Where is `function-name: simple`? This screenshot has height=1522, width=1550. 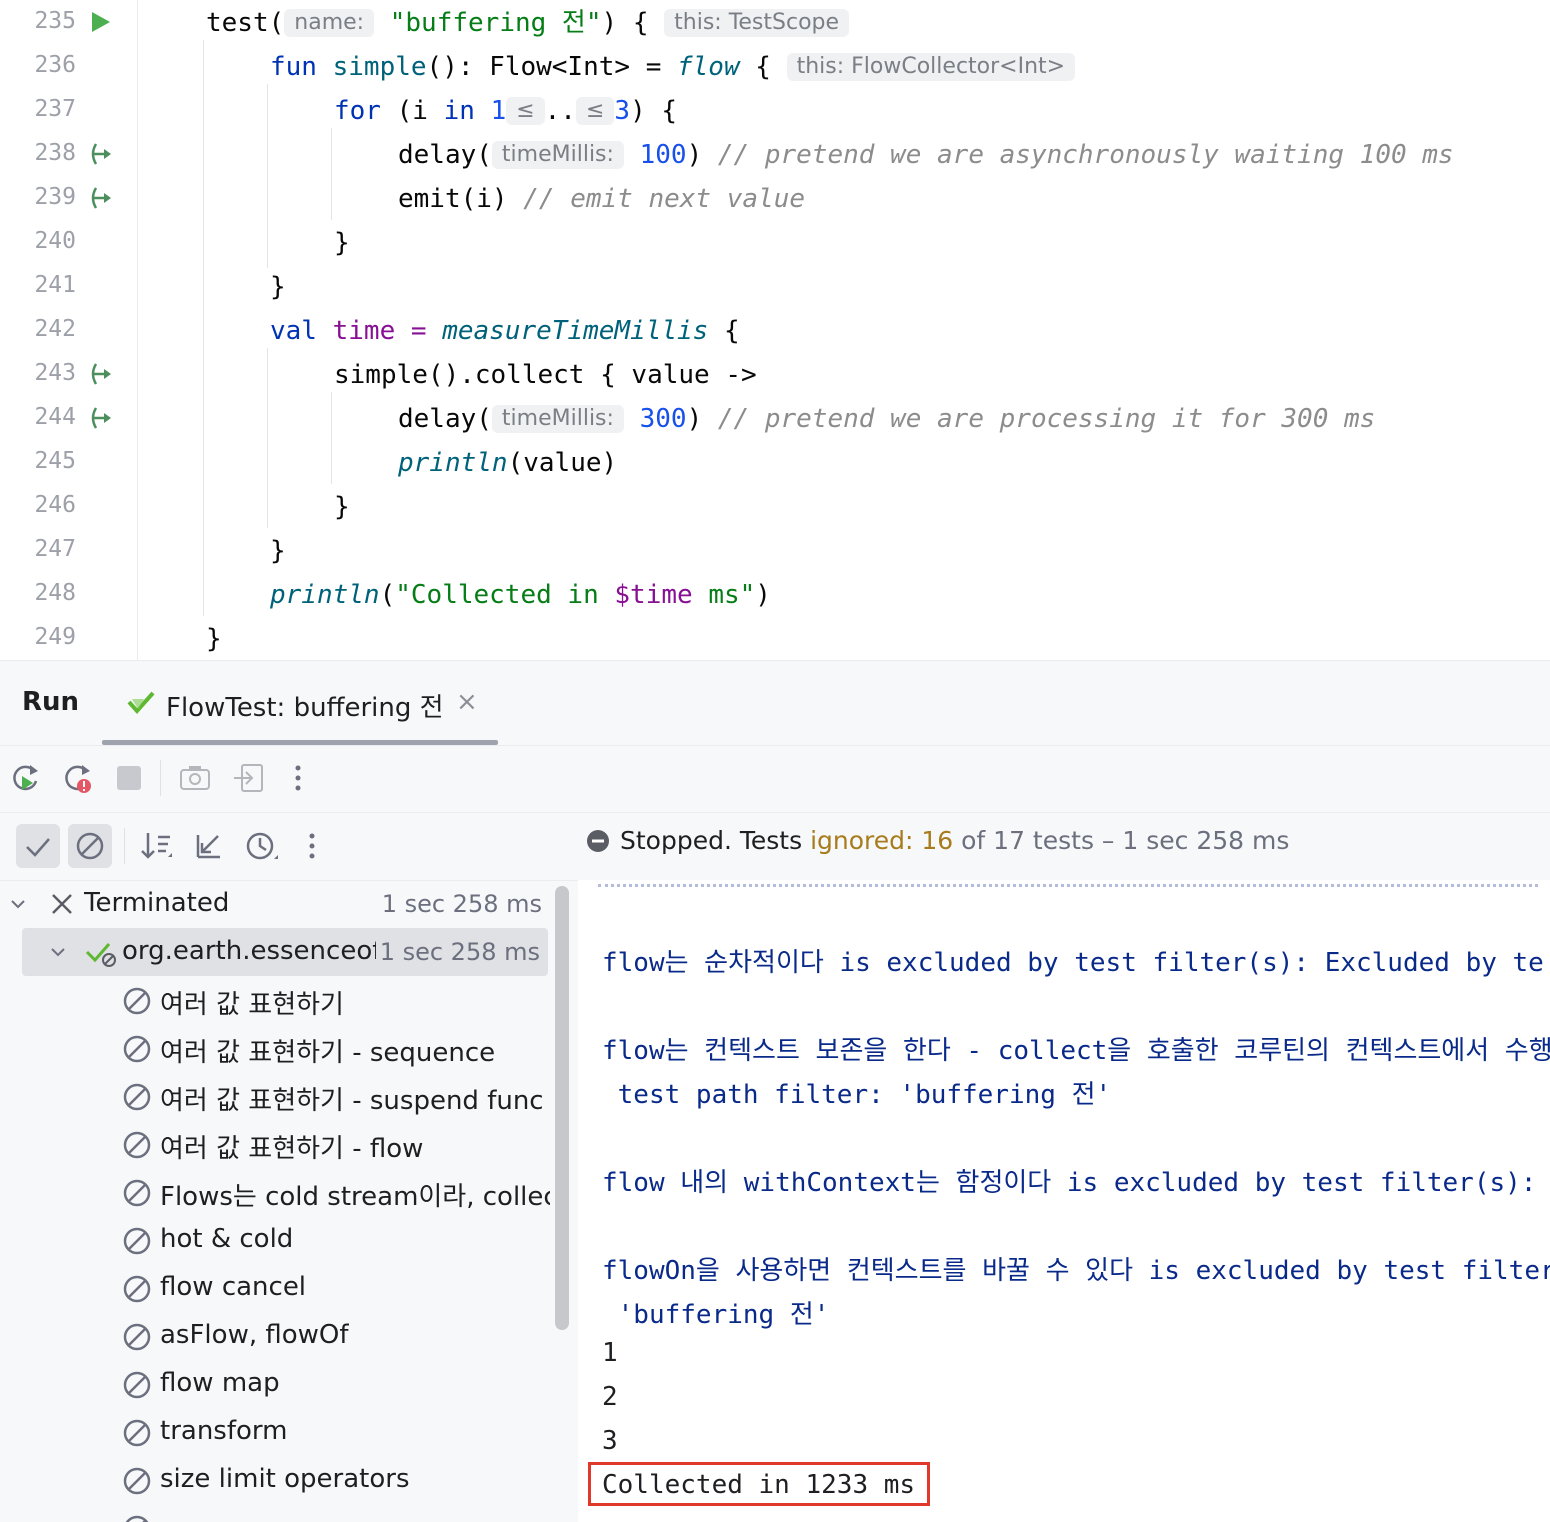
function-name: simple is located at coordinates (379, 67).